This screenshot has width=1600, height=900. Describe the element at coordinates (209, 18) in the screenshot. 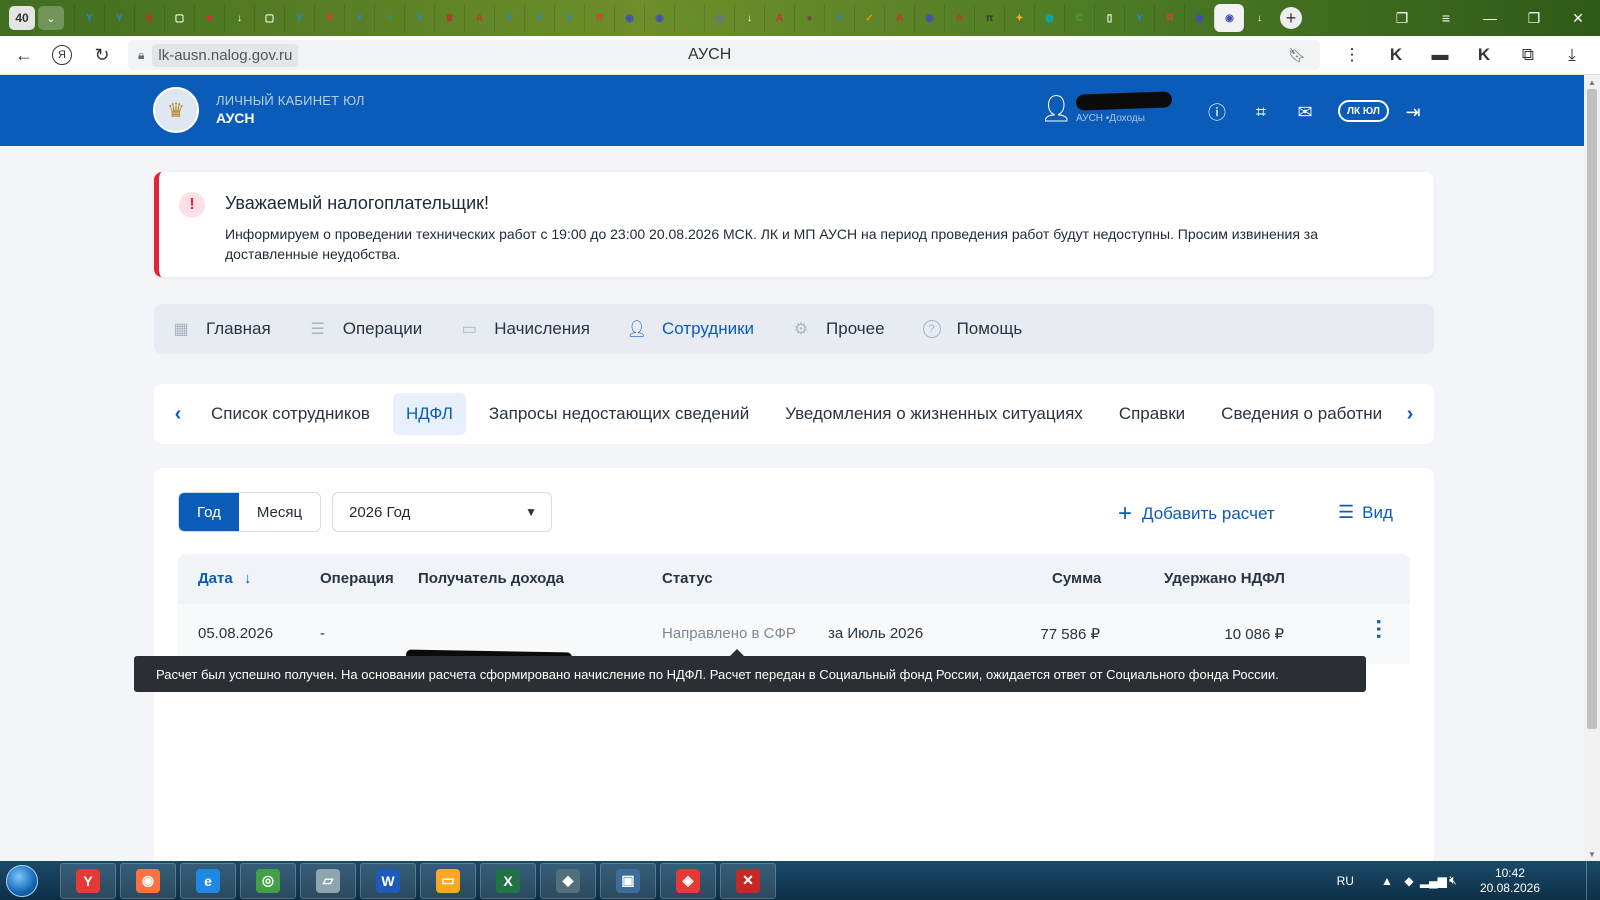

I see `browser-tab: ■` at that location.